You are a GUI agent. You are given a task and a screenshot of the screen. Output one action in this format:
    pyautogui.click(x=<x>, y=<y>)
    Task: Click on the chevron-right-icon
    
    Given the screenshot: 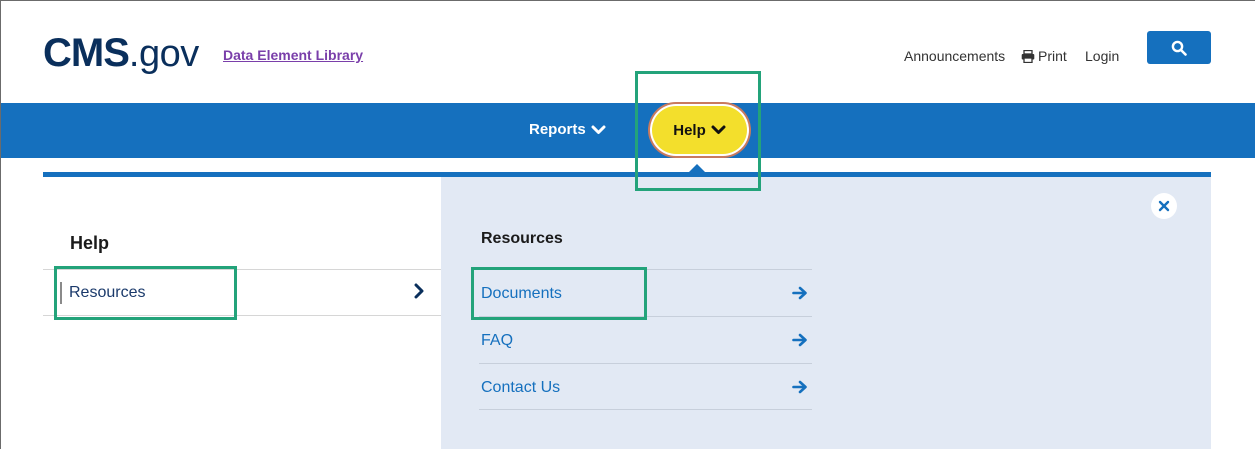 What is the action you would take?
    pyautogui.click(x=419, y=291)
    